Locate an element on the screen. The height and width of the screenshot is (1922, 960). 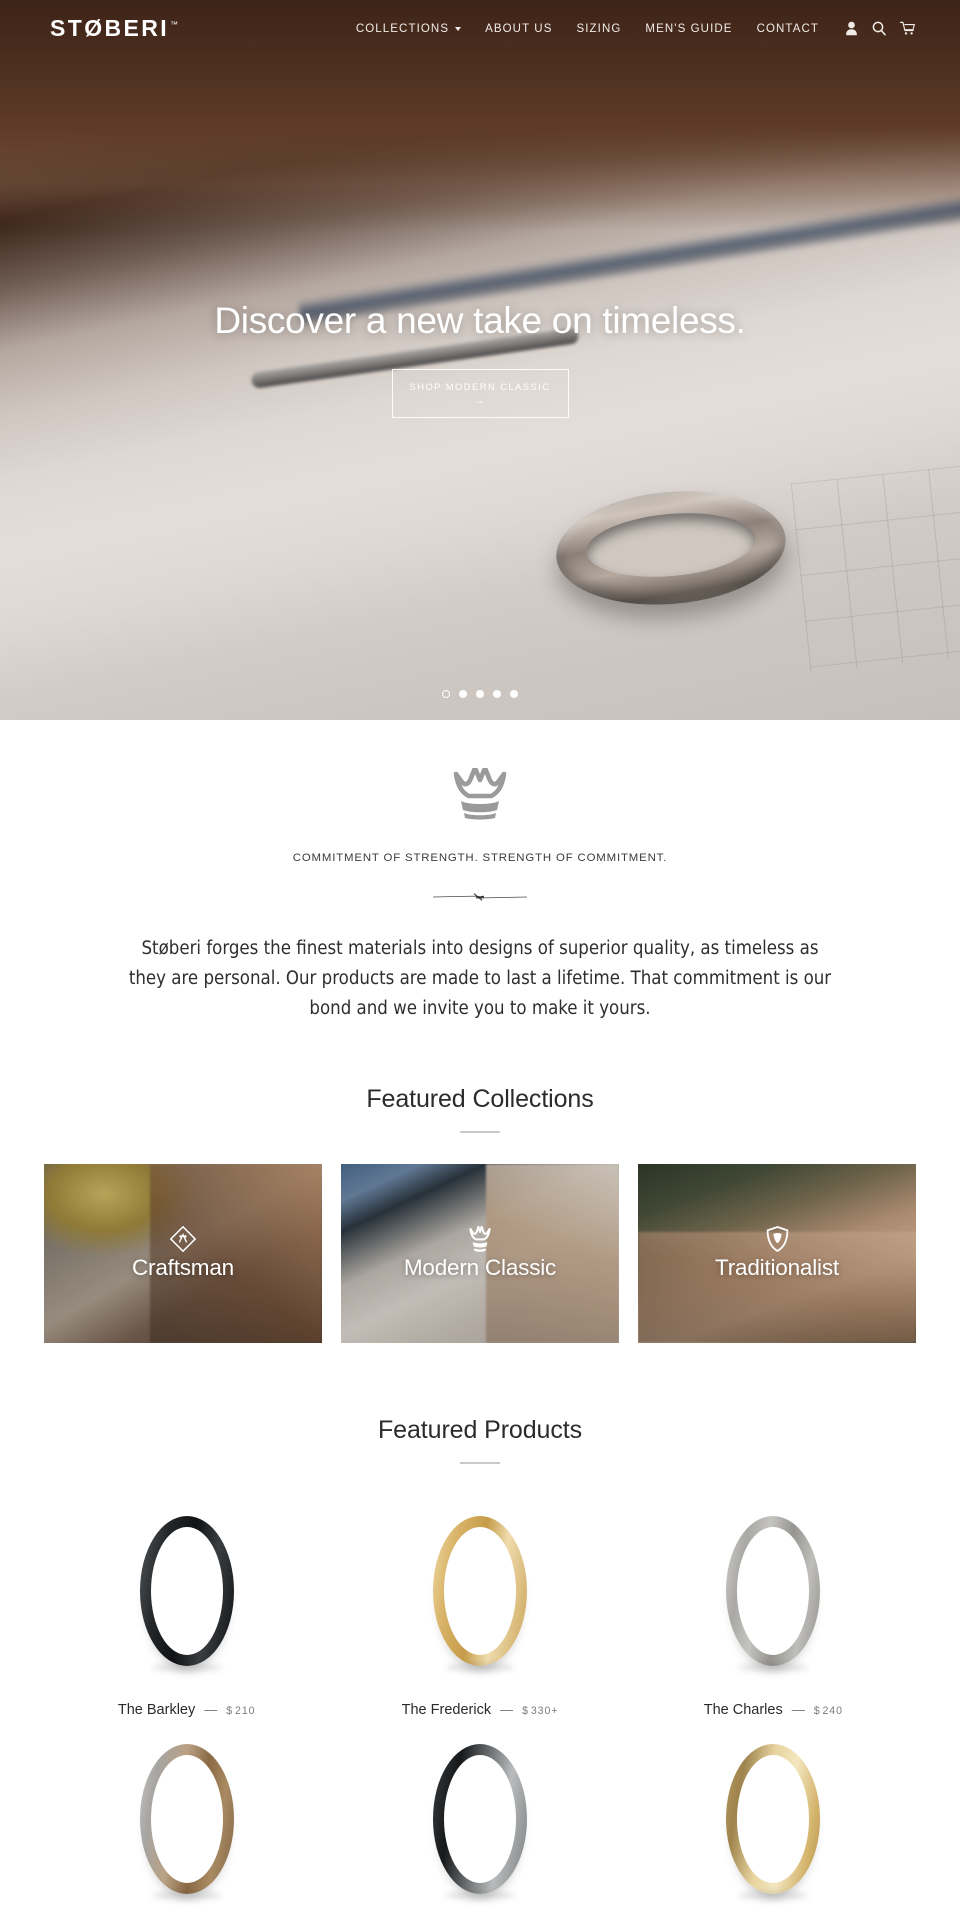
featured-products-title: Featured Products is located at coordinates (480, 1429).